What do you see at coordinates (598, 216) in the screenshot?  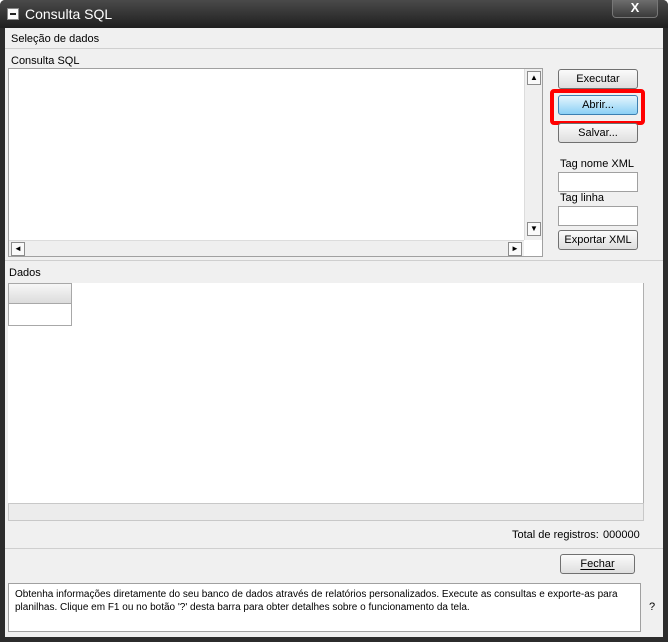 I see `tag-linha-input` at bounding box center [598, 216].